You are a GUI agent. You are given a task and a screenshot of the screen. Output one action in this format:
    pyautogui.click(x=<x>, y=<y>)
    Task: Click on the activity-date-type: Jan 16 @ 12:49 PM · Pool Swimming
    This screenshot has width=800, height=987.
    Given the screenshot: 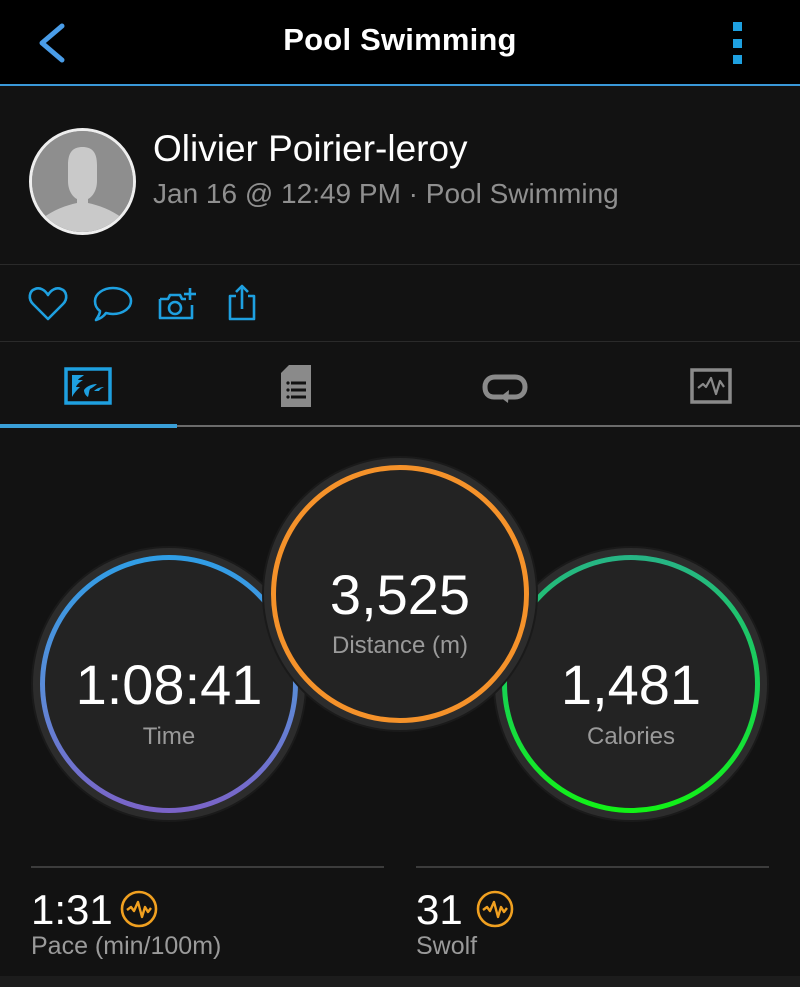 What is the action you would take?
    pyautogui.click(x=386, y=193)
    